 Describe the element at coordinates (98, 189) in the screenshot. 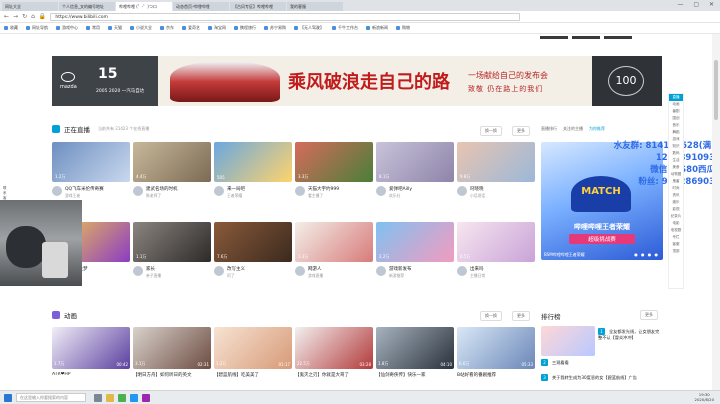

I see `live-card-title: QQ飞车米伦传奇赛` at that location.